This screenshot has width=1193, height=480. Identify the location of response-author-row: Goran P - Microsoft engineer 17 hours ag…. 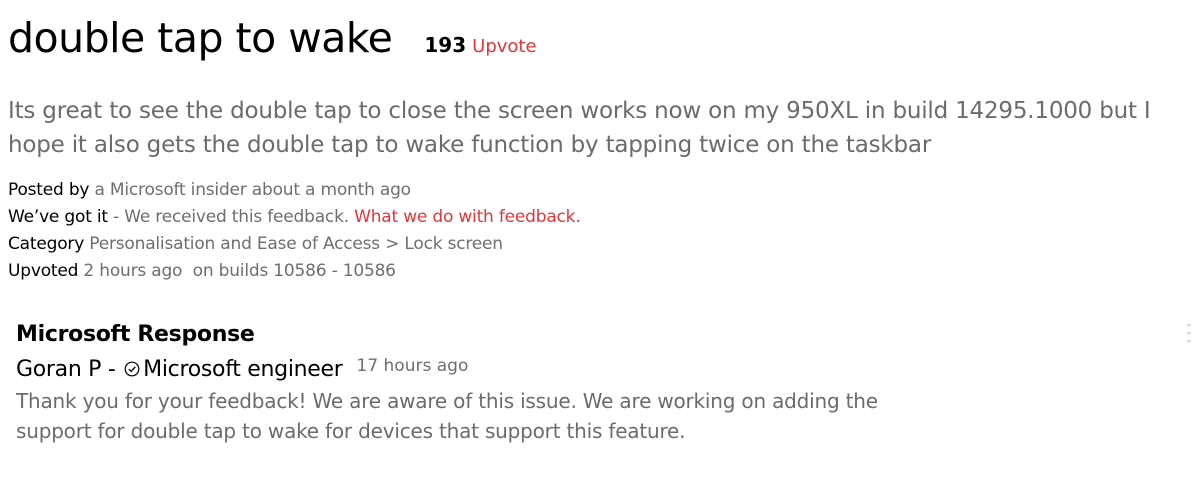
(486, 369).